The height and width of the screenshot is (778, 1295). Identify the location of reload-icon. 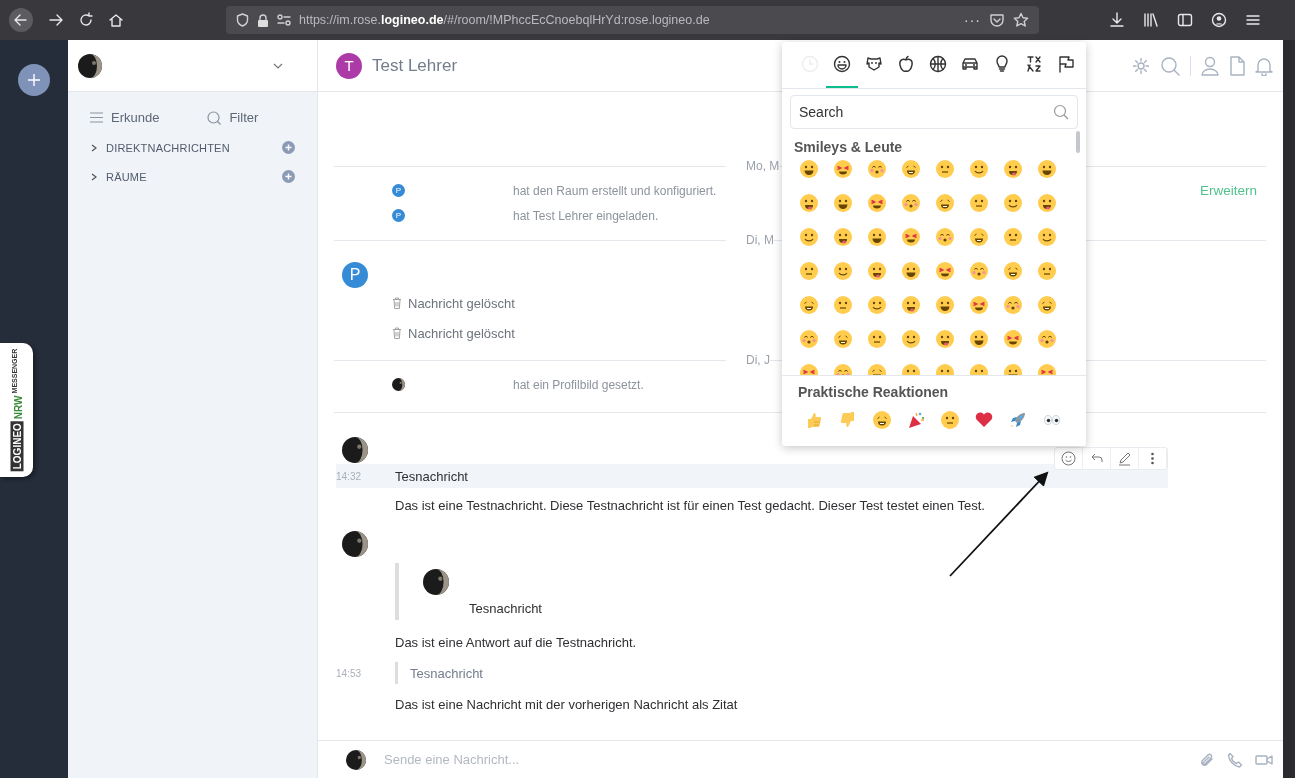
(86, 20).